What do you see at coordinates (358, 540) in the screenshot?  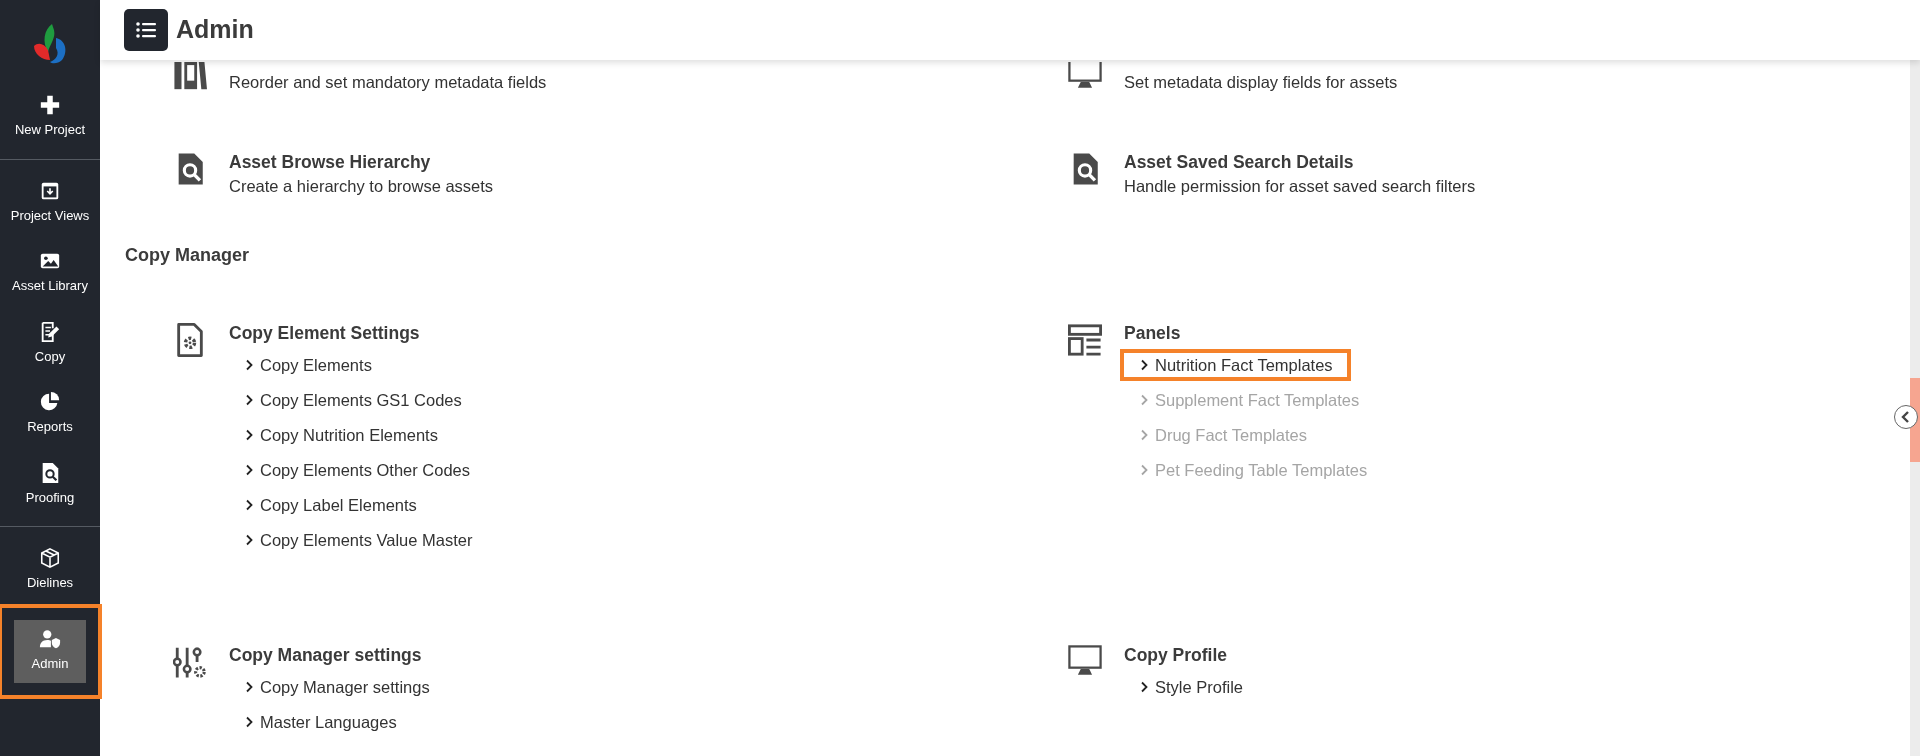 I see `settings-link: Copy Elements Value Master` at bounding box center [358, 540].